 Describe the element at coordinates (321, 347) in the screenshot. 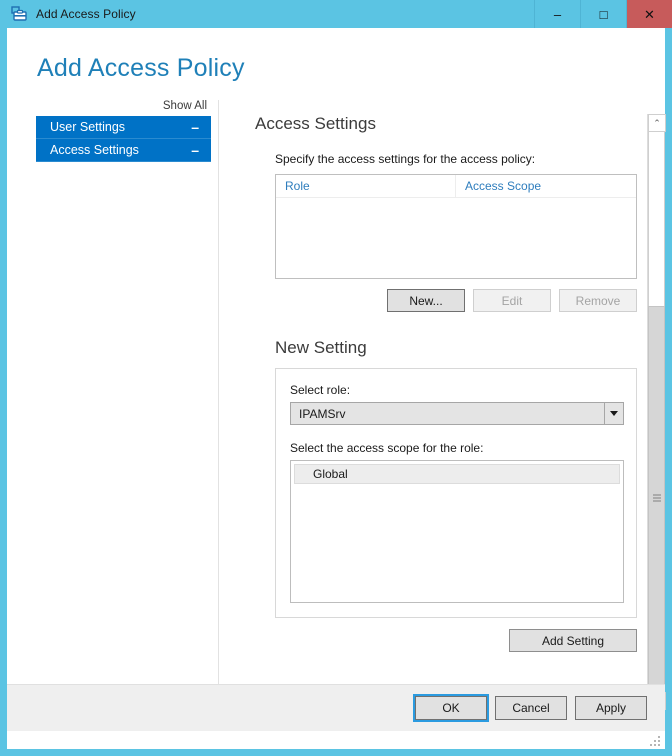

I see `new-setting-title: New Setting` at that location.